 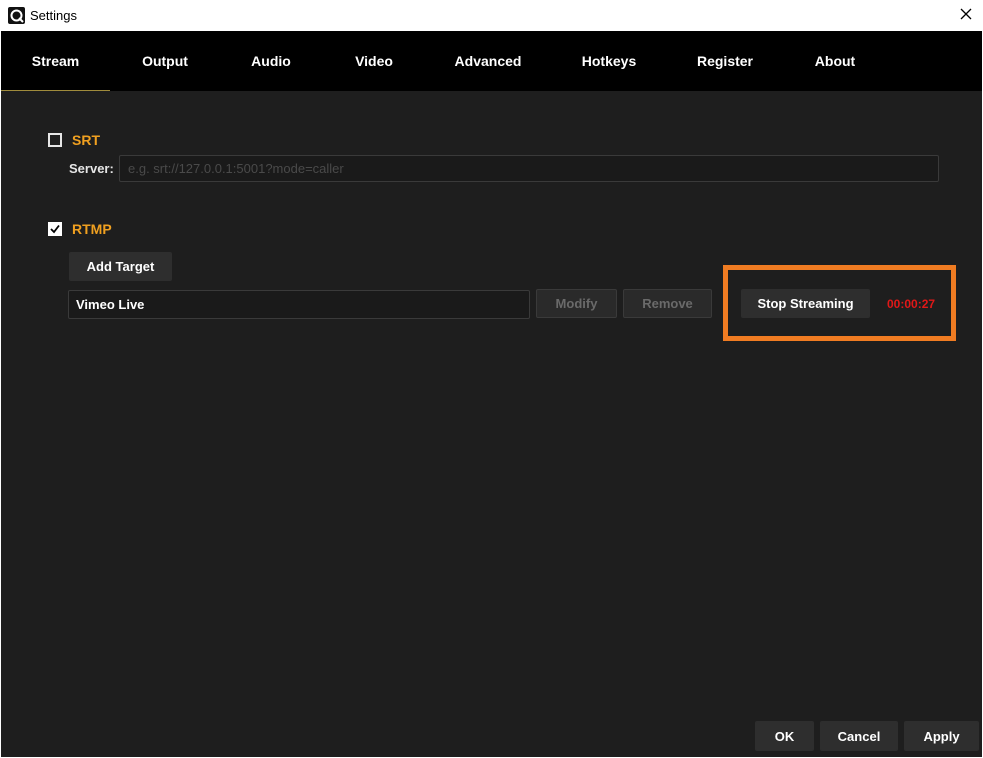 What do you see at coordinates (120, 266) in the screenshot?
I see `add-target-button: Add Target` at bounding box center [120, 266].